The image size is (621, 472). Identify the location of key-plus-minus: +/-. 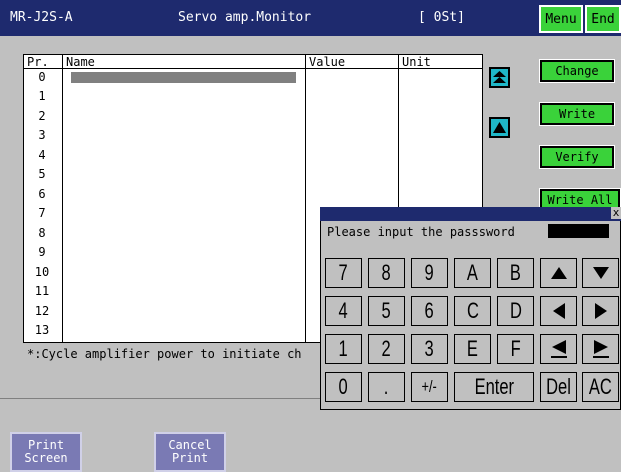
(429, 387).